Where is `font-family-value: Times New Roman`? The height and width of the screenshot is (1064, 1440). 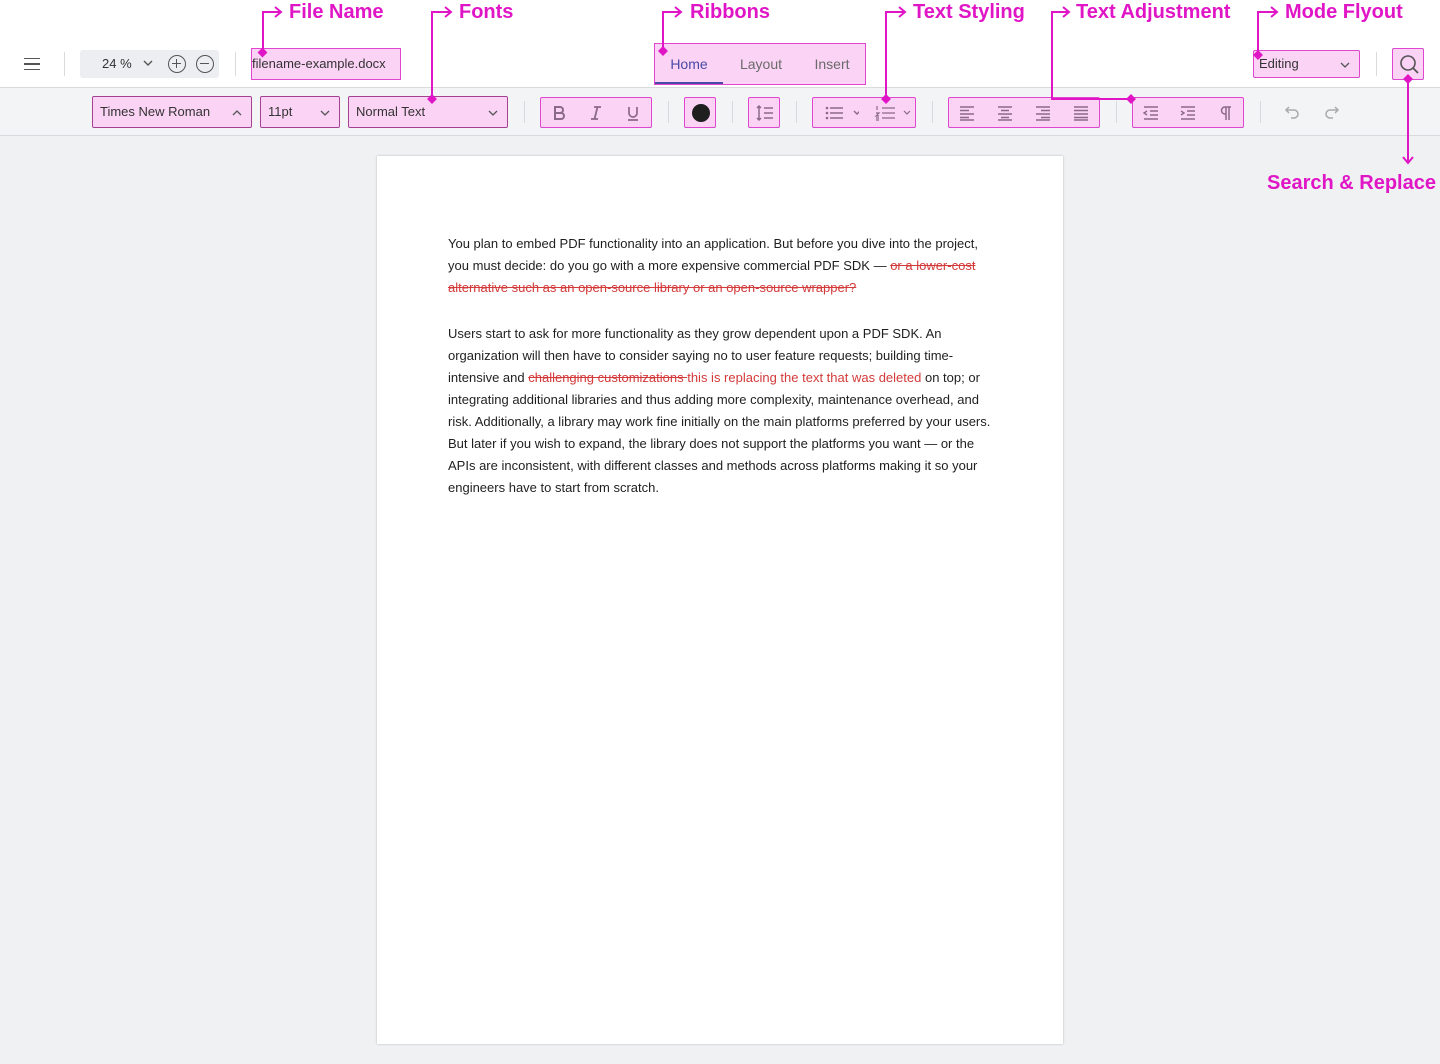 font-family-value: Times New Roman is located at coordinates (155, 111).